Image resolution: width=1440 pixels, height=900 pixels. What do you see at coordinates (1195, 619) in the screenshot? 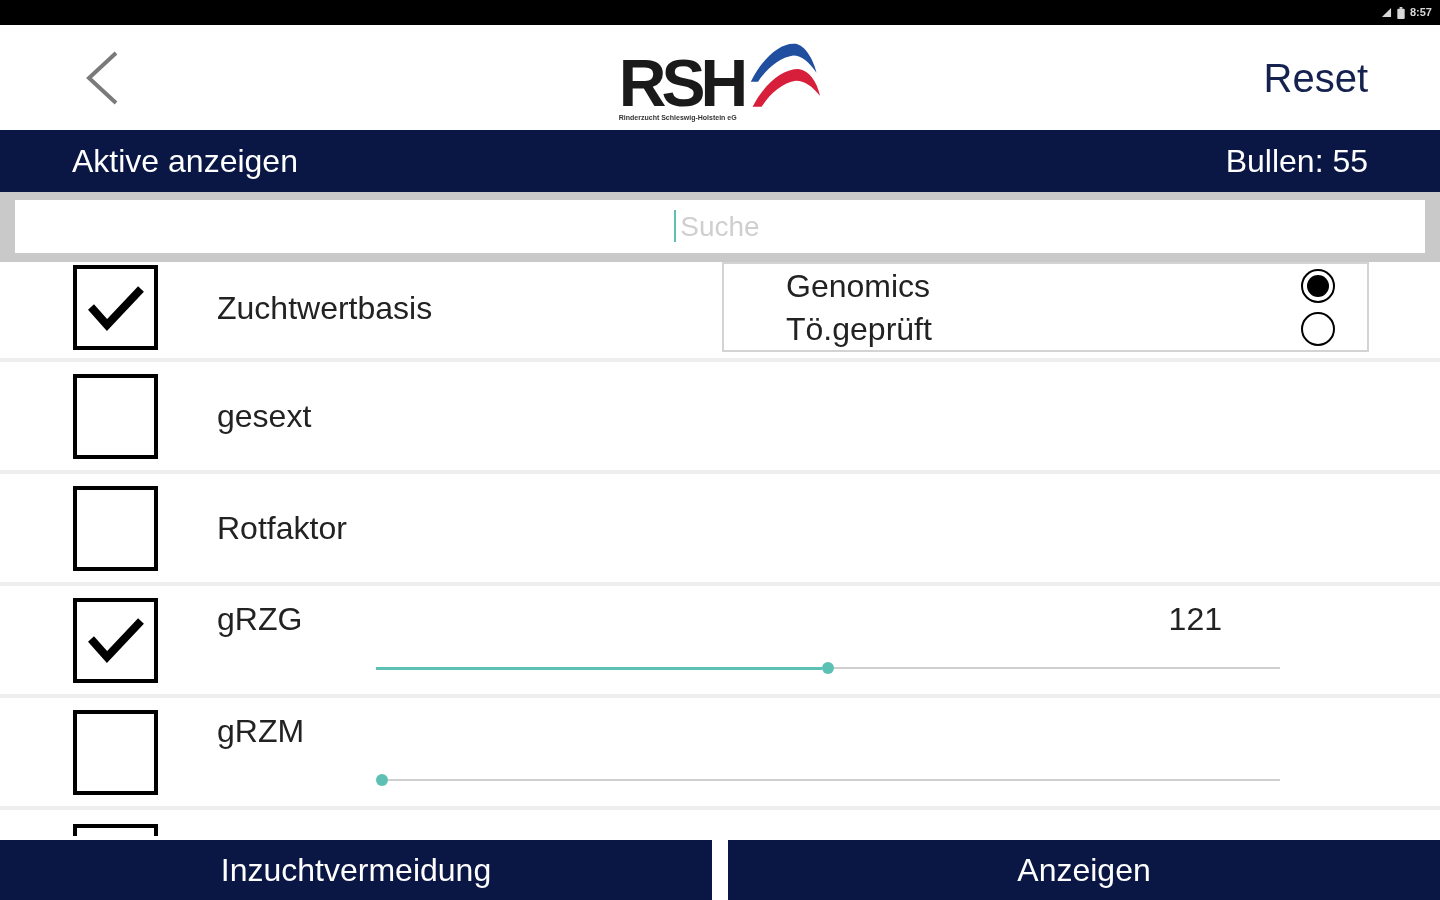
I see `slider-value: 121` at bounding box center [1195, 619].